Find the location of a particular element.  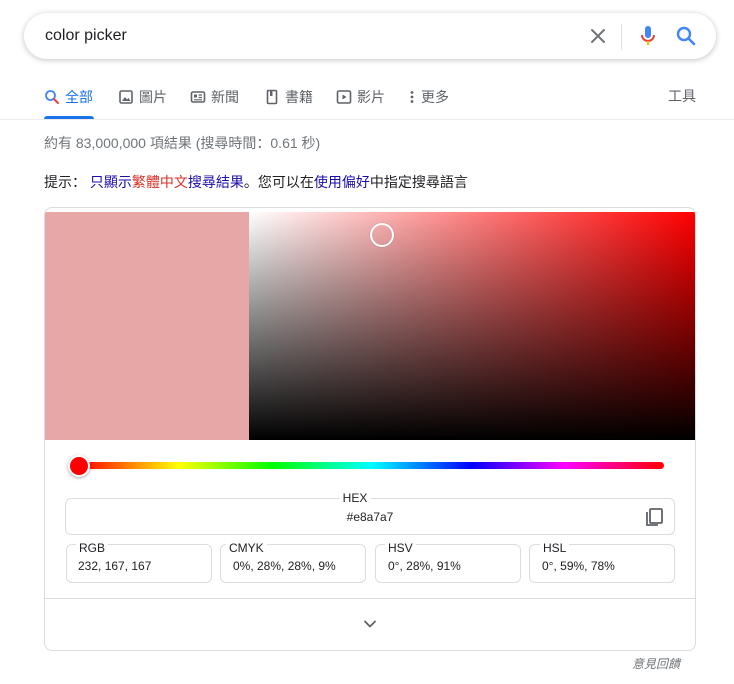

copy-button is located at coordinates (654, 519).